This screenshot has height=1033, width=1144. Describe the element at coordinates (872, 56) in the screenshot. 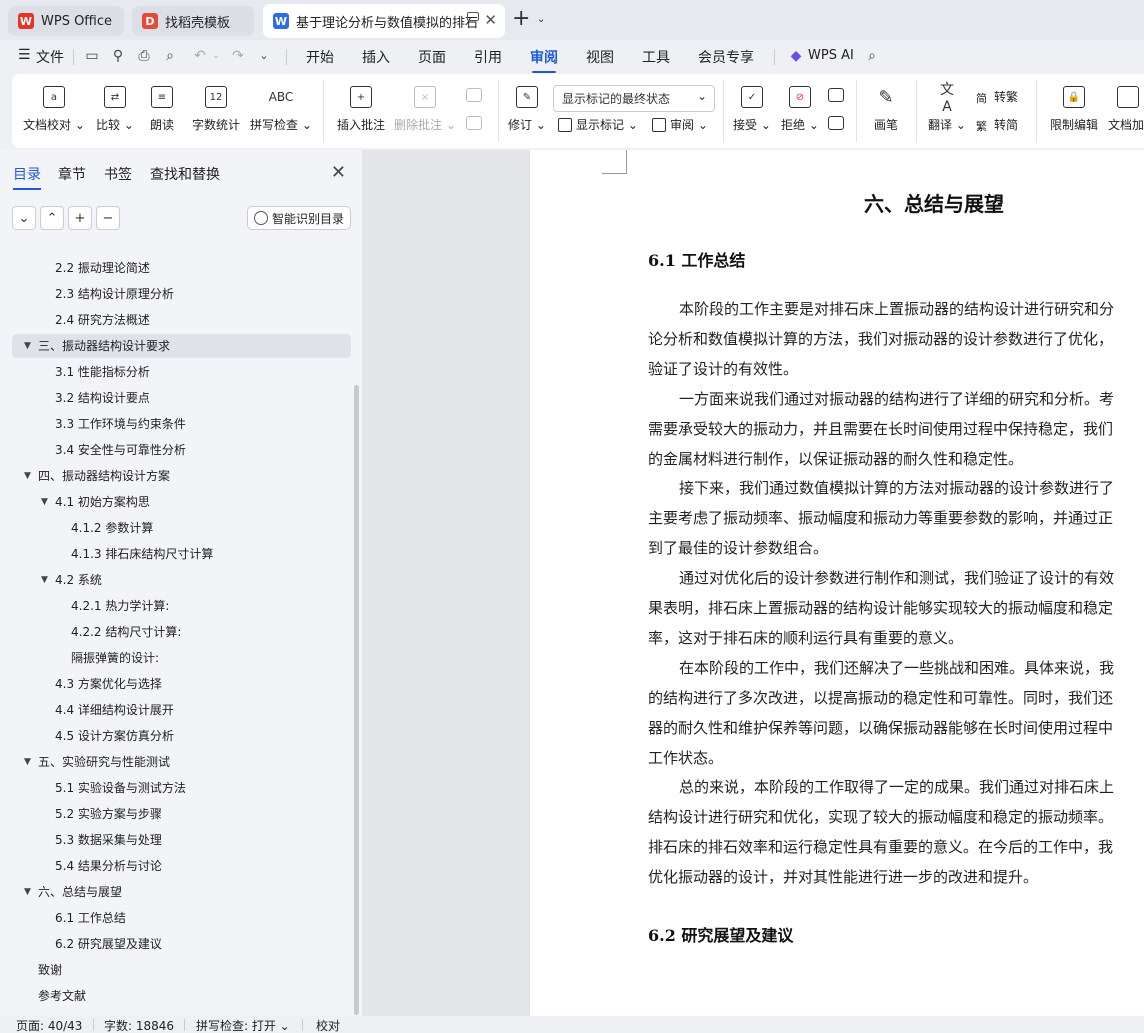

I see `search-icon: ⌕` at that location.